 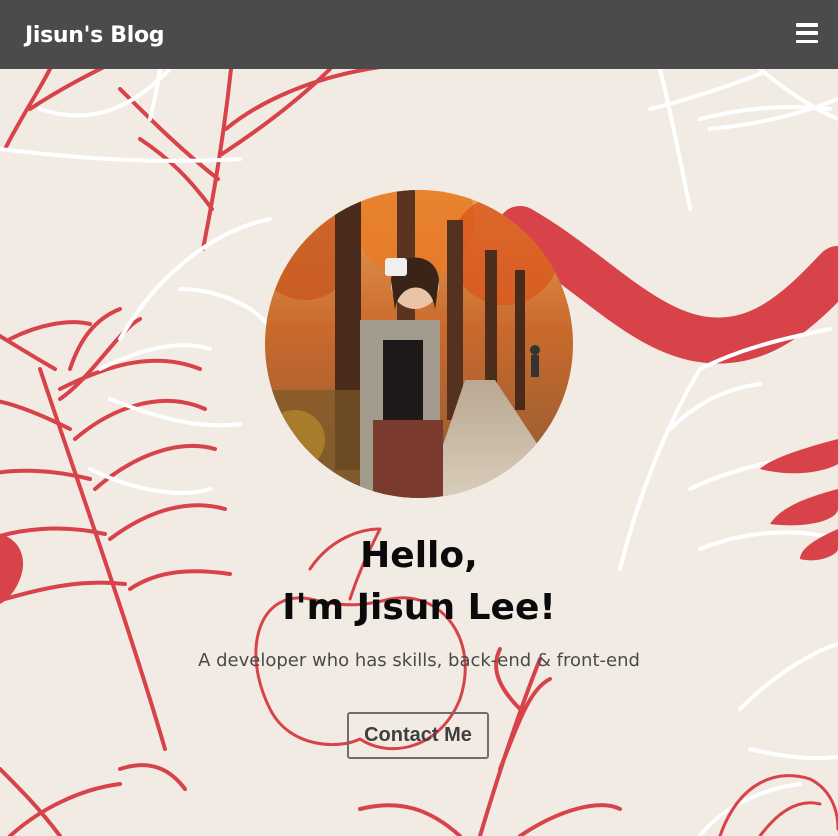 What do you see at coordinates (419, 607) in the screenshot?
I see `hero-title-line2: I'm Jisun Lee!` at bounding box center [419, 607].